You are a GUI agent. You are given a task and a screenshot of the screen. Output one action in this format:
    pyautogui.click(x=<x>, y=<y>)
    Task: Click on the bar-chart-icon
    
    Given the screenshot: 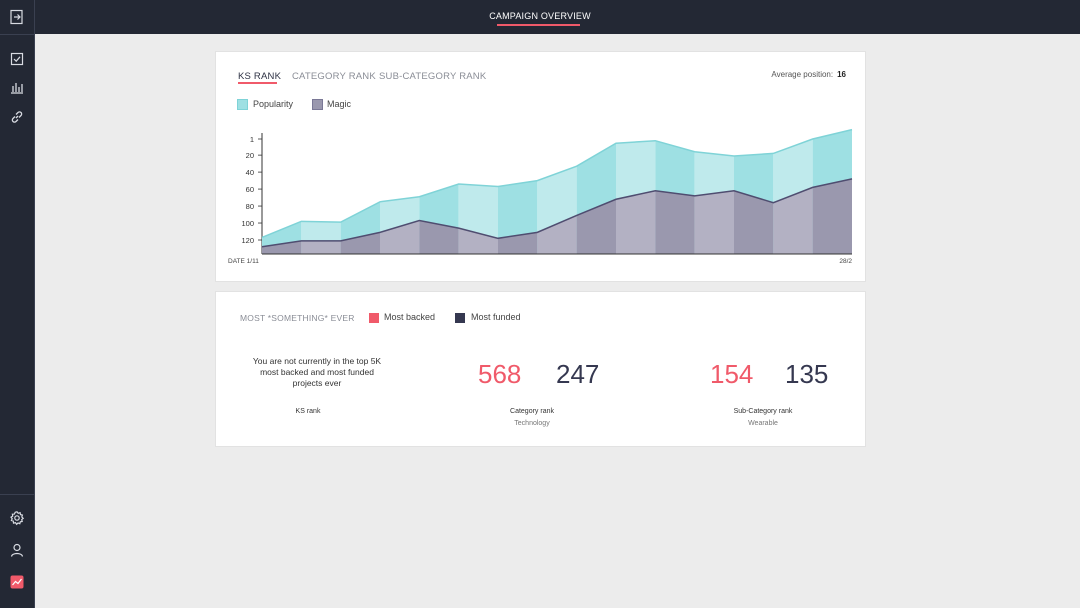 What is the action you would take?
    pyautogui.click(x=17, y=87)
    